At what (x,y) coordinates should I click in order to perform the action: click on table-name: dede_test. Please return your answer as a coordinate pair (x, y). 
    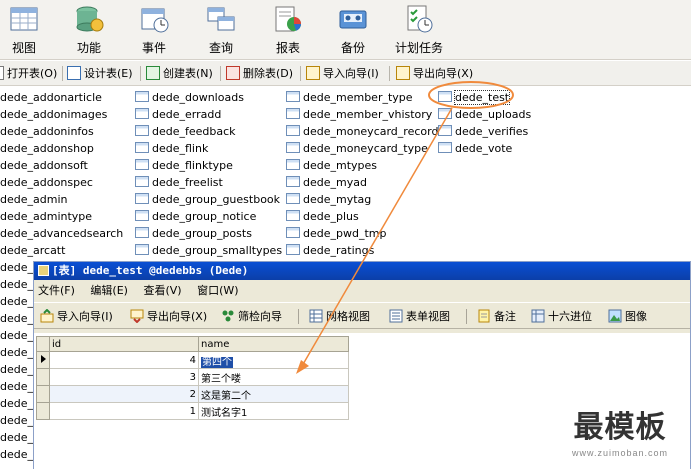
    Looking at the image, I should click on (482, 97).